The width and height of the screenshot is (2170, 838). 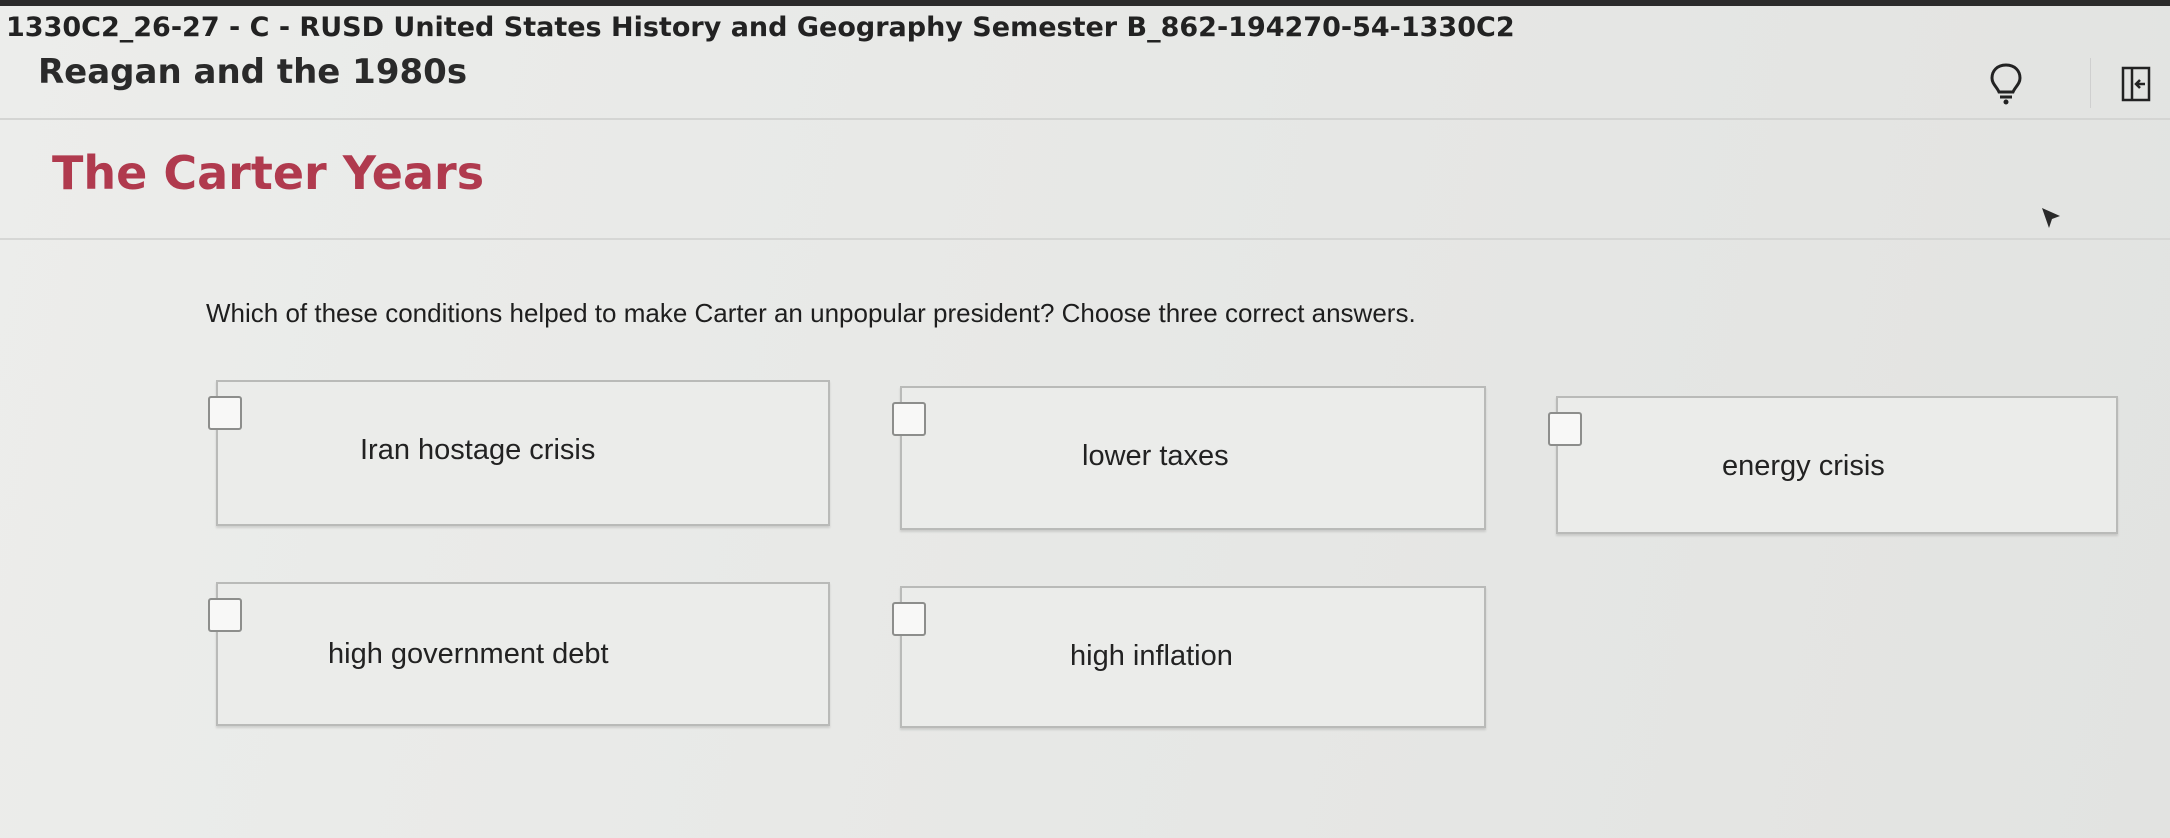 I want to click on unit-title: Reagan and the 1980s, so click(x=253, y=72).